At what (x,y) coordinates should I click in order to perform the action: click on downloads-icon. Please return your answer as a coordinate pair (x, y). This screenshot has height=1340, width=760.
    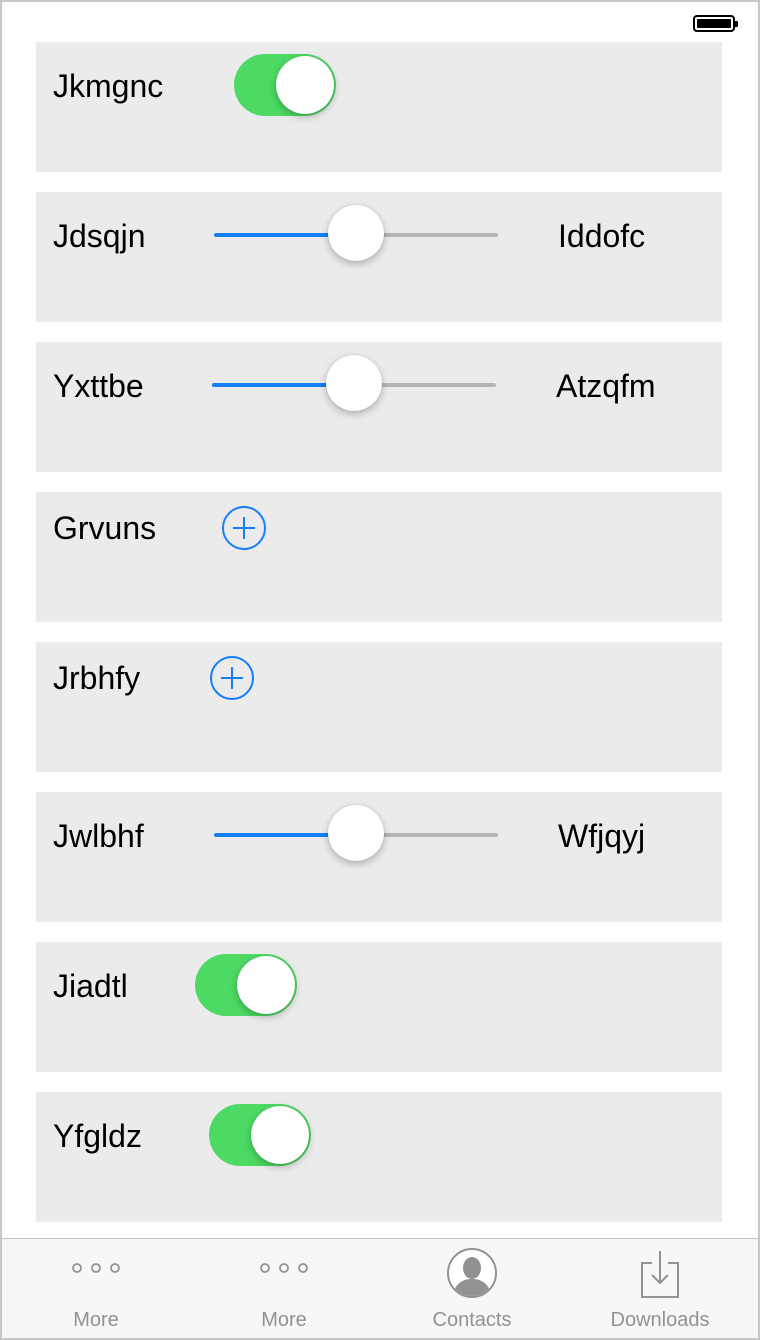
    Looking at the image, I should click on (660, 1276).